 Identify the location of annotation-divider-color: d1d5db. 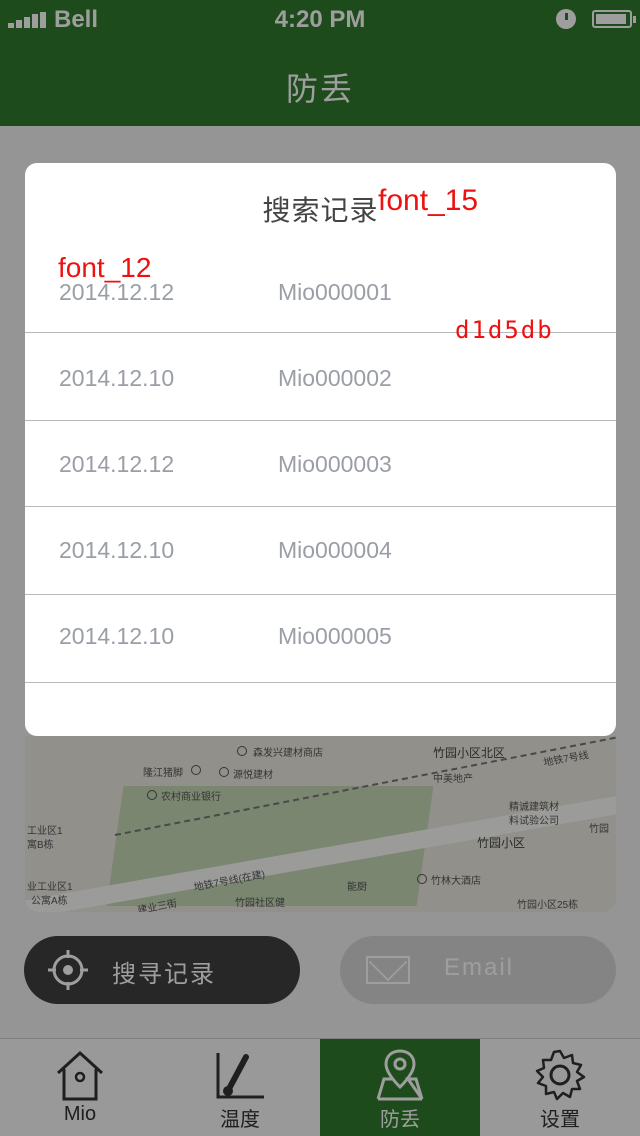
(504, 330).